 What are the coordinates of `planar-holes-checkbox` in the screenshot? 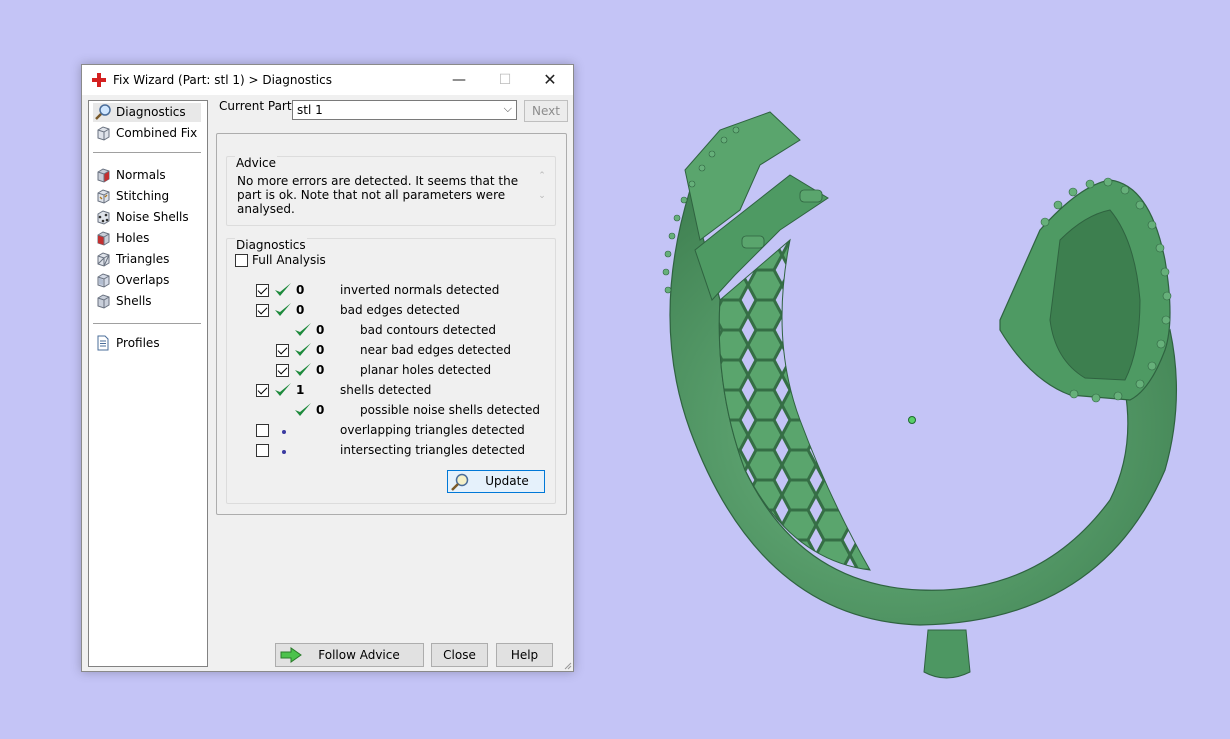 It's located at (282, 370).